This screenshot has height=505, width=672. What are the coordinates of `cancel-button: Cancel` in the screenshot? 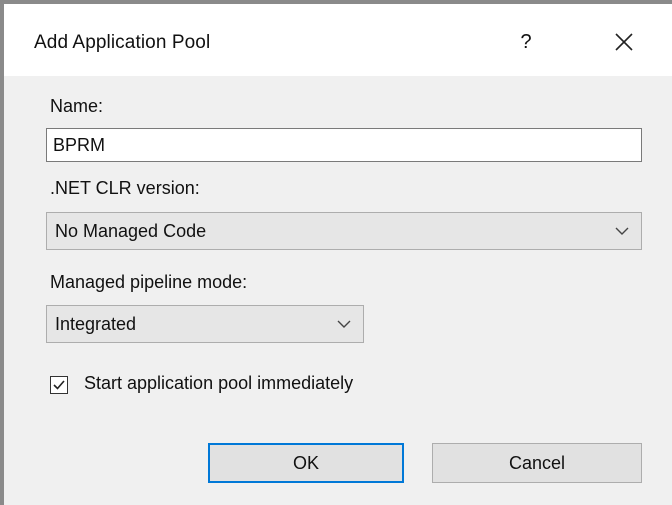 It's located at (537, 463).